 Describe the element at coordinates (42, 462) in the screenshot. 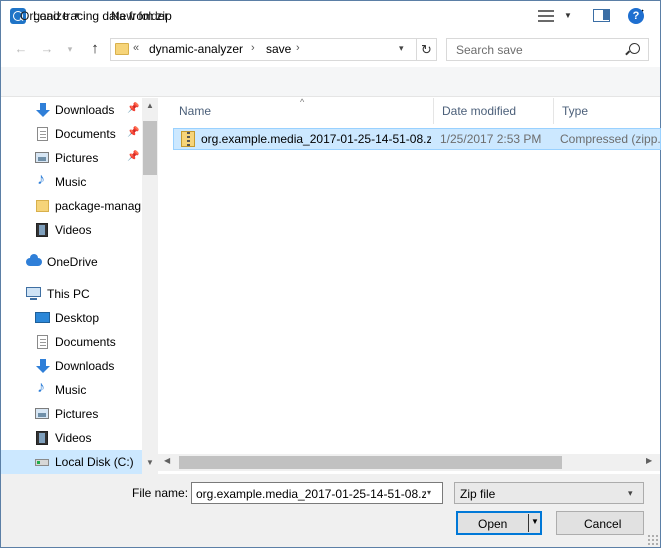

I see `local-disk-icon` at that location.